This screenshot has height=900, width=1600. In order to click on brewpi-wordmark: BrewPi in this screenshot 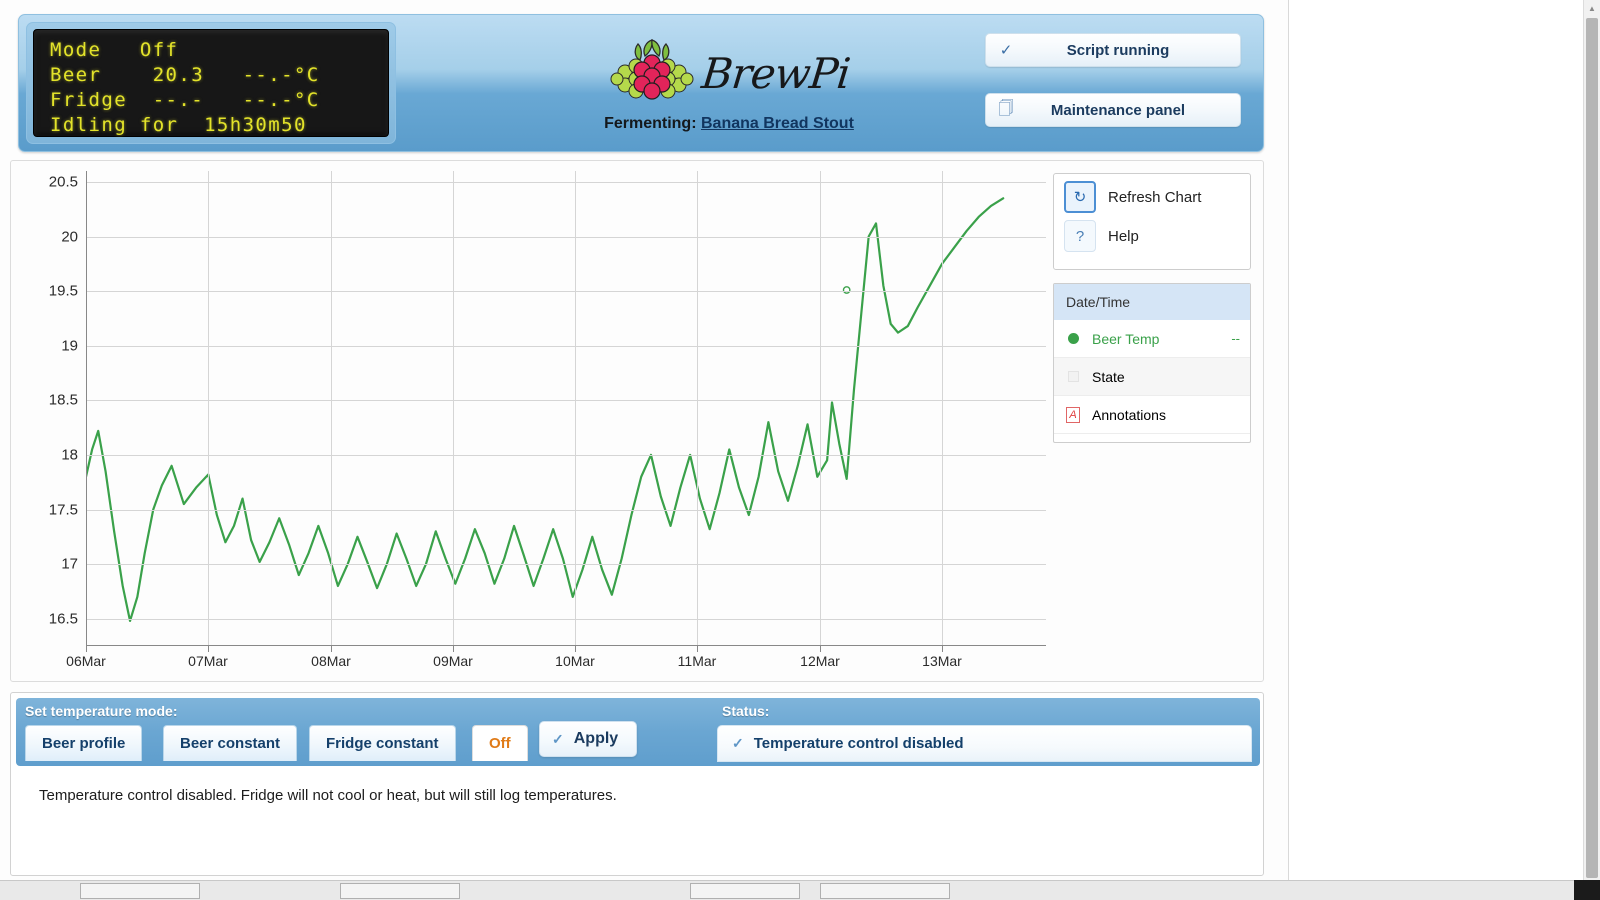, I will do `click(776, 73)`.